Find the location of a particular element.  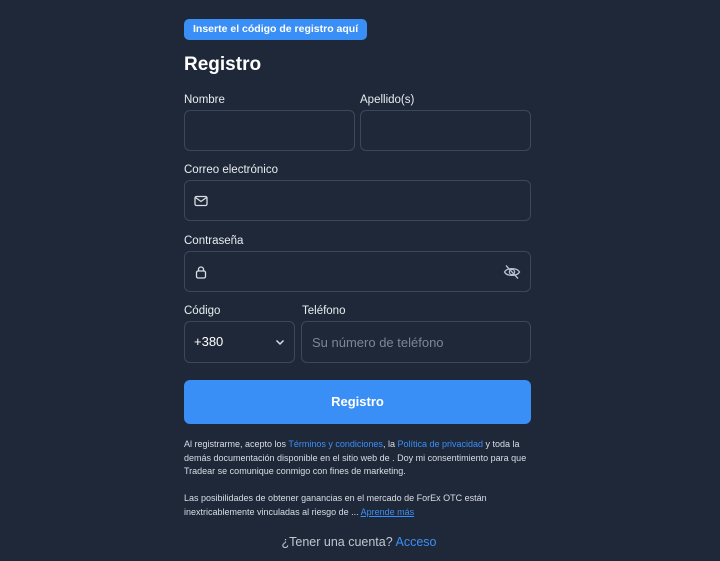

first-name-field is located at coordinates (269, 130).